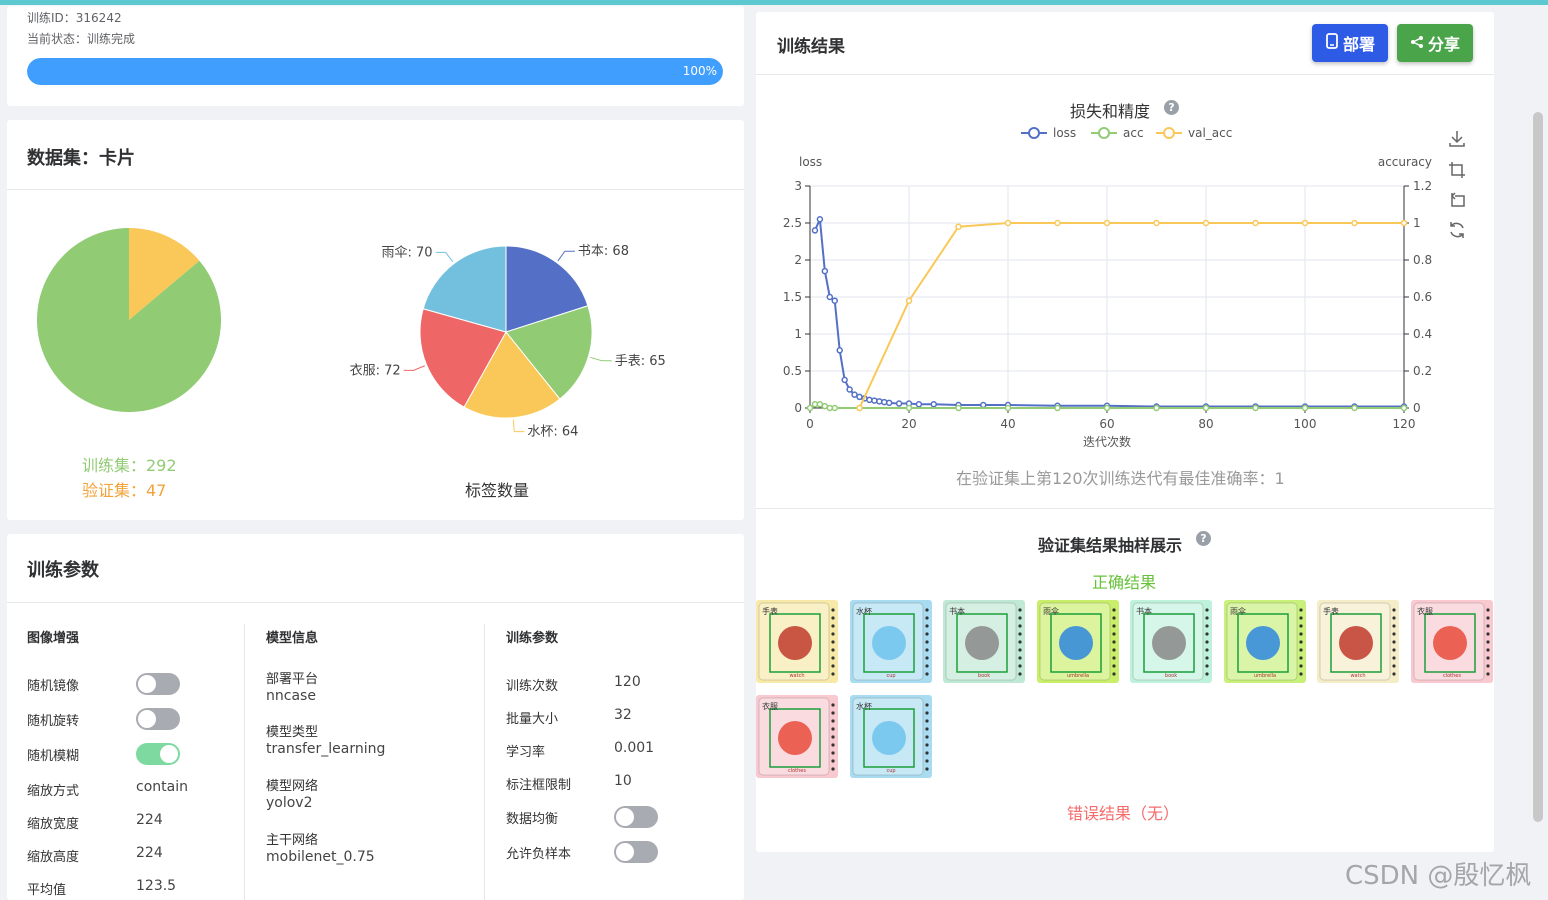 This screenshot has height=900, width=1548. What do you see at coordinates (1422, 334) in the screenshot?
I see `y-right-tick-label: 0.4` at bounding box center [1422, 334].